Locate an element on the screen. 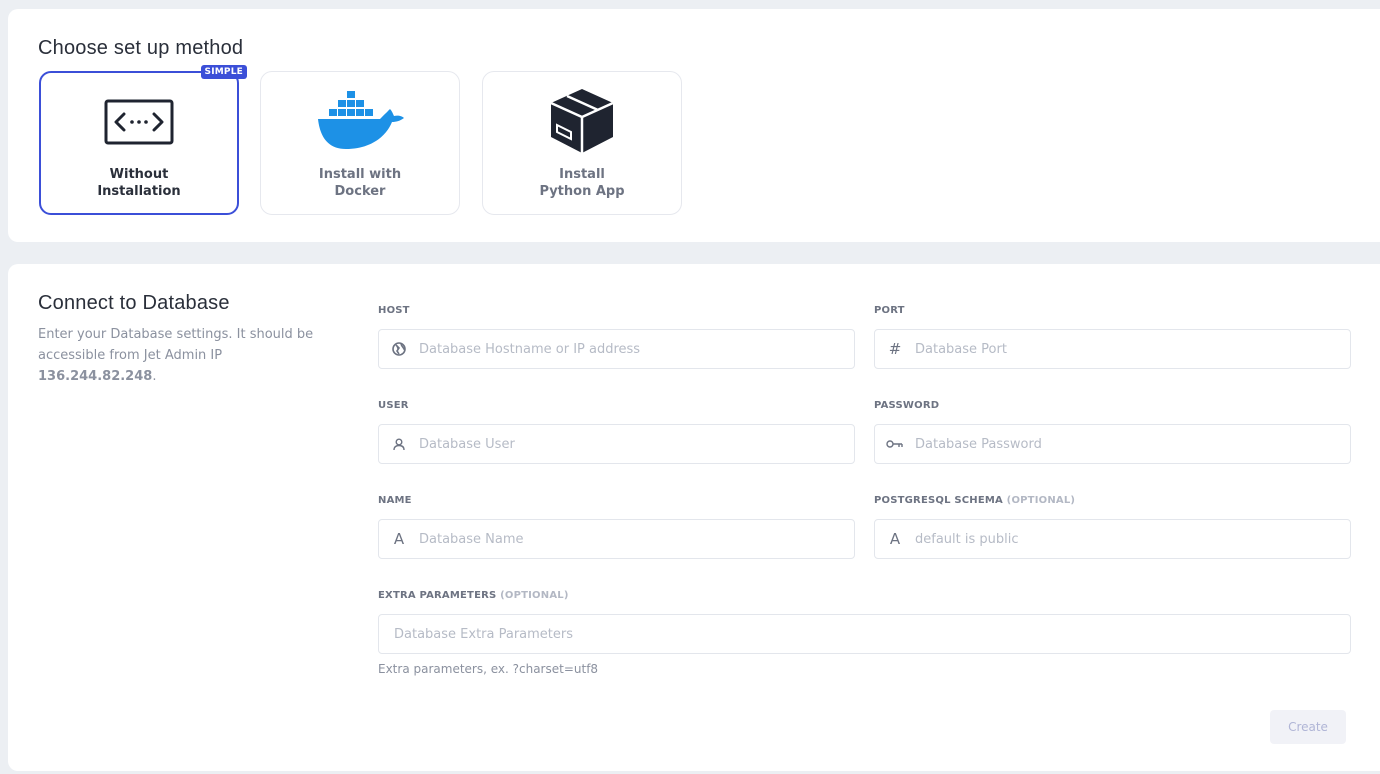 The image size is (1380, 774). key-icon is located at coordinates (895, 444).